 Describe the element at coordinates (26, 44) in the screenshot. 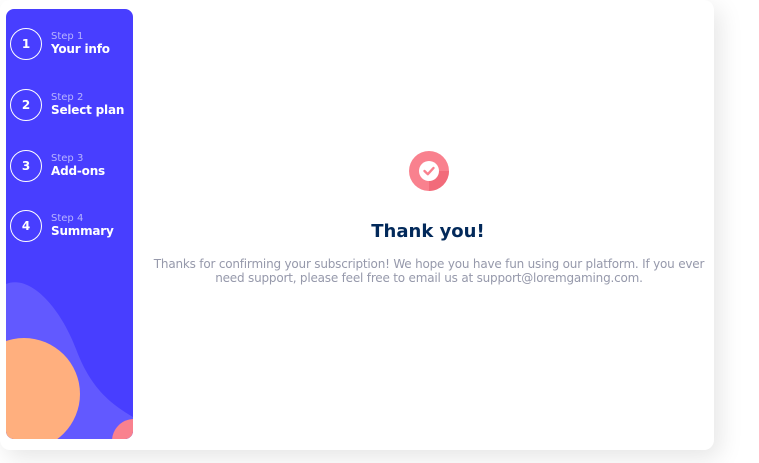

I see `step-number: 1` at that location.